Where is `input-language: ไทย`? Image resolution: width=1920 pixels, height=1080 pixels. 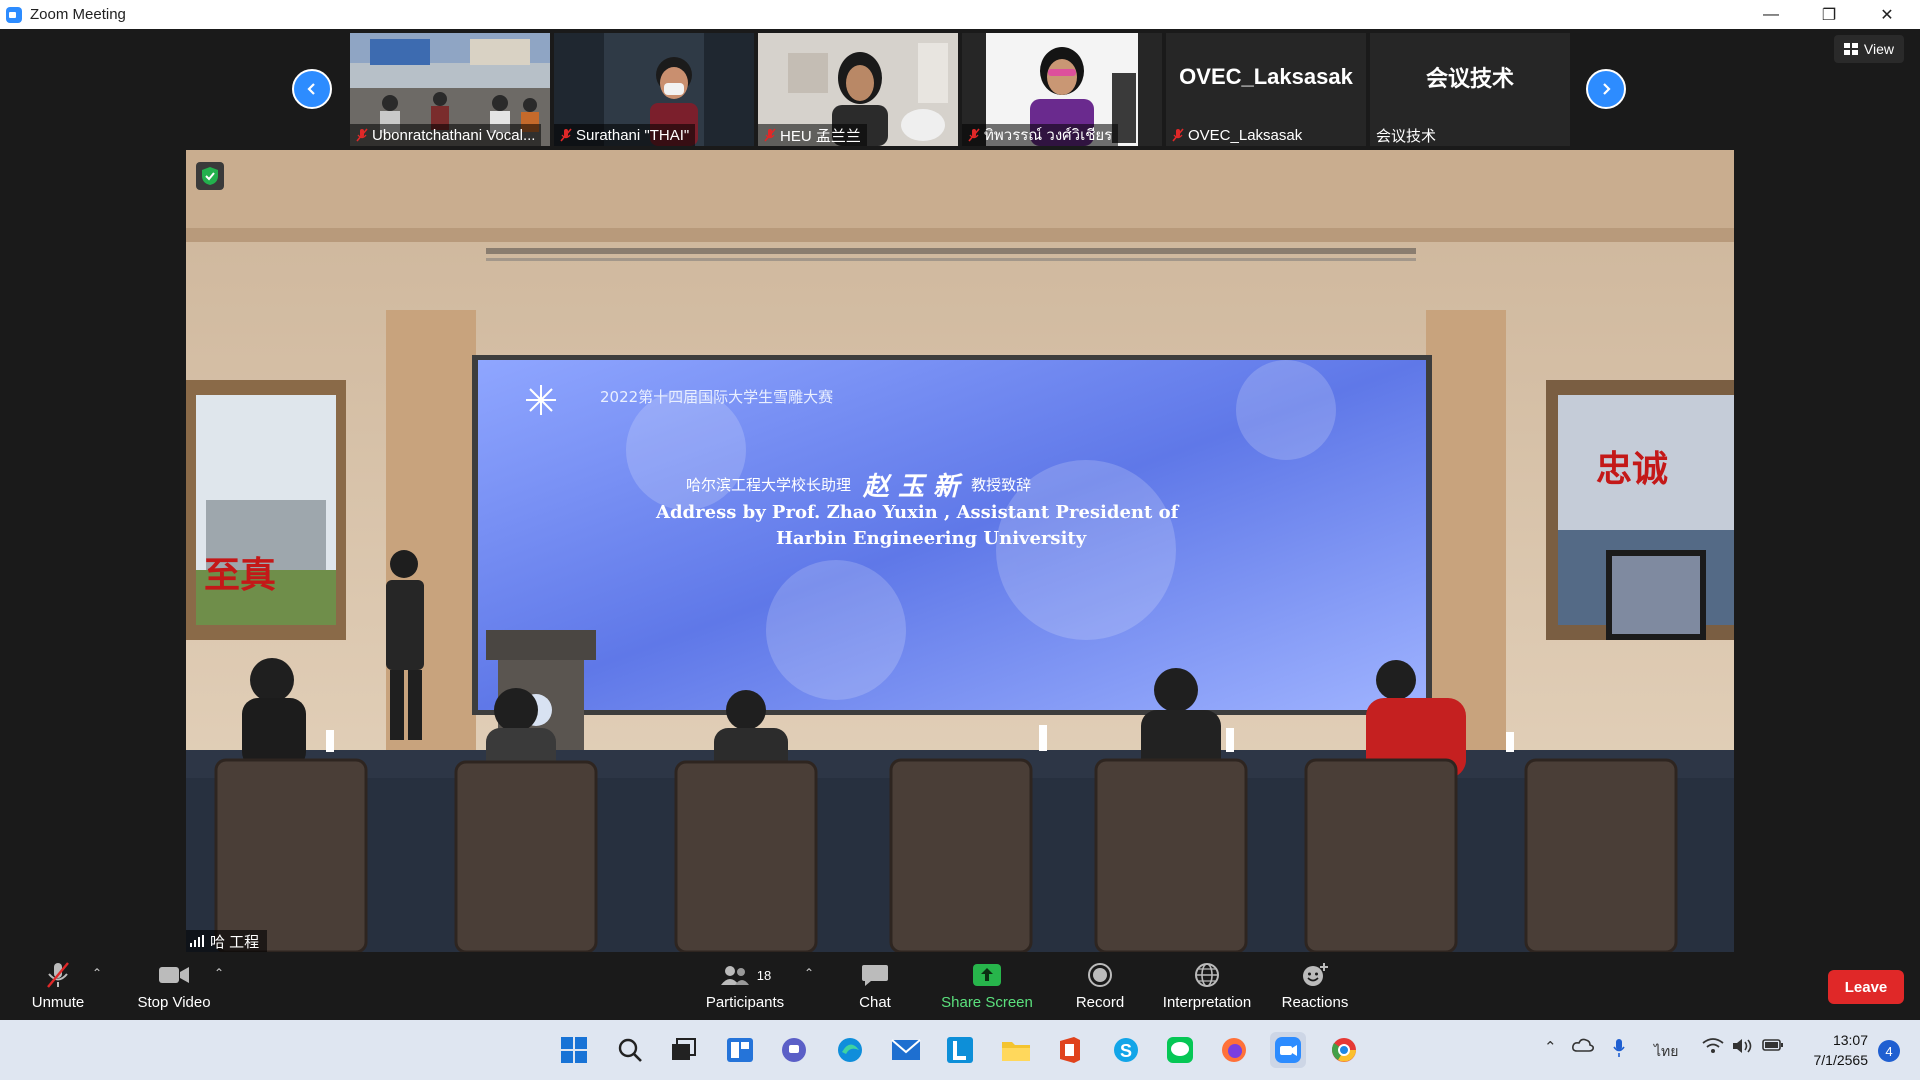 input-language: ไทย is located at coordinates (1666, 1052).